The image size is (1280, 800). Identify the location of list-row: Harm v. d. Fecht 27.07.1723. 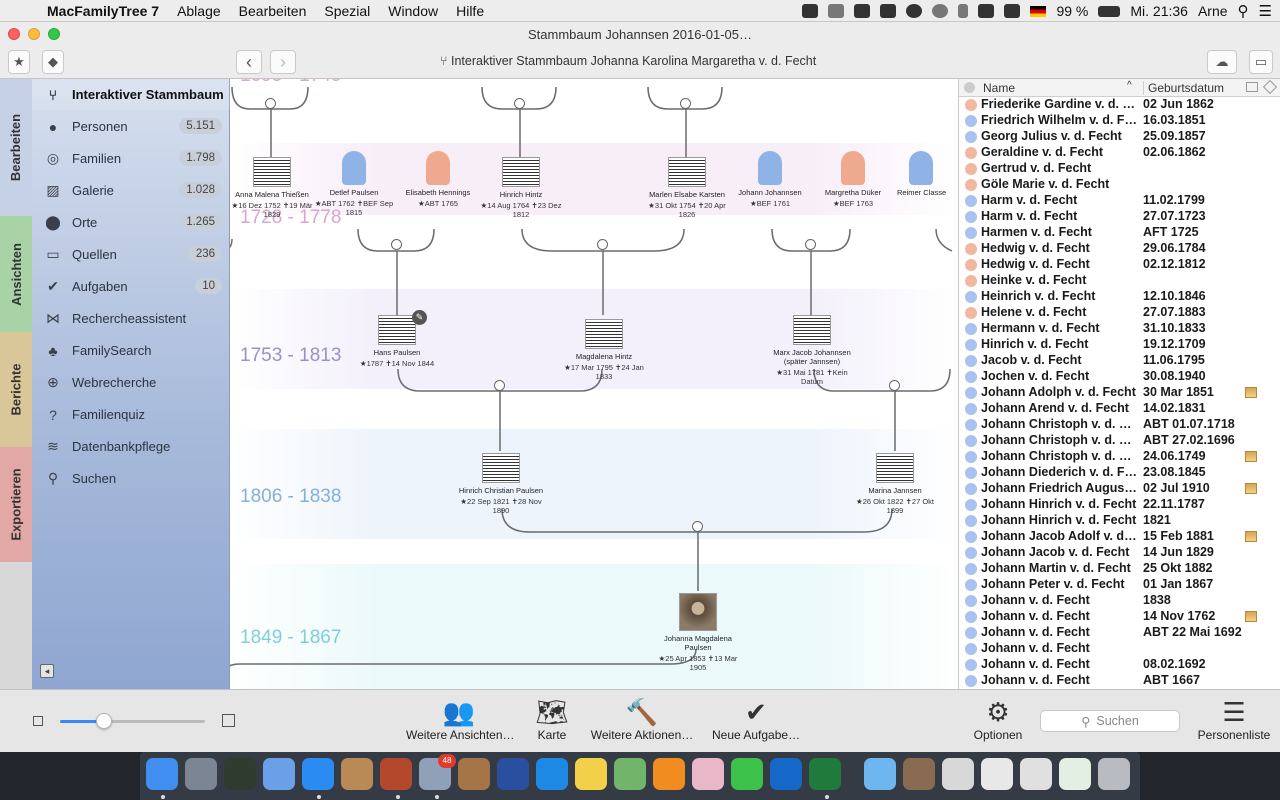
(1119, 217).